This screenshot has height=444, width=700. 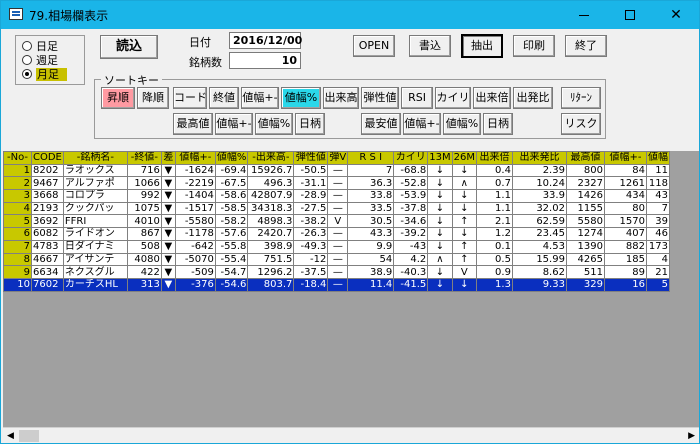 I want to click on column-header: R S I, so click(x=371, y=158).